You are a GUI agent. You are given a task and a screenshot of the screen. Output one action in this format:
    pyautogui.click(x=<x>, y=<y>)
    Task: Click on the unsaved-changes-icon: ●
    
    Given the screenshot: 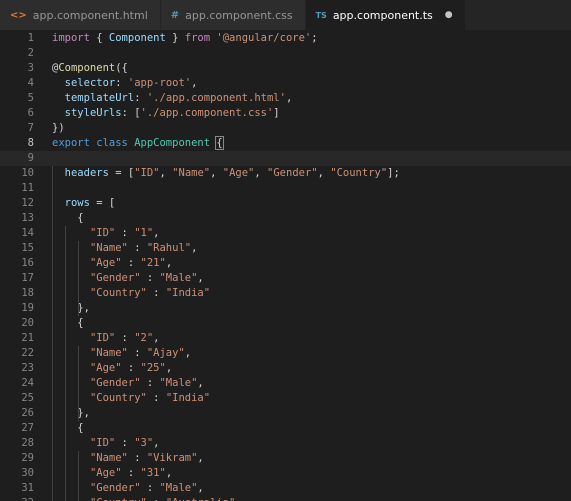 What is the action you would take?
    pyautogui.click(x=449, y=15)
    